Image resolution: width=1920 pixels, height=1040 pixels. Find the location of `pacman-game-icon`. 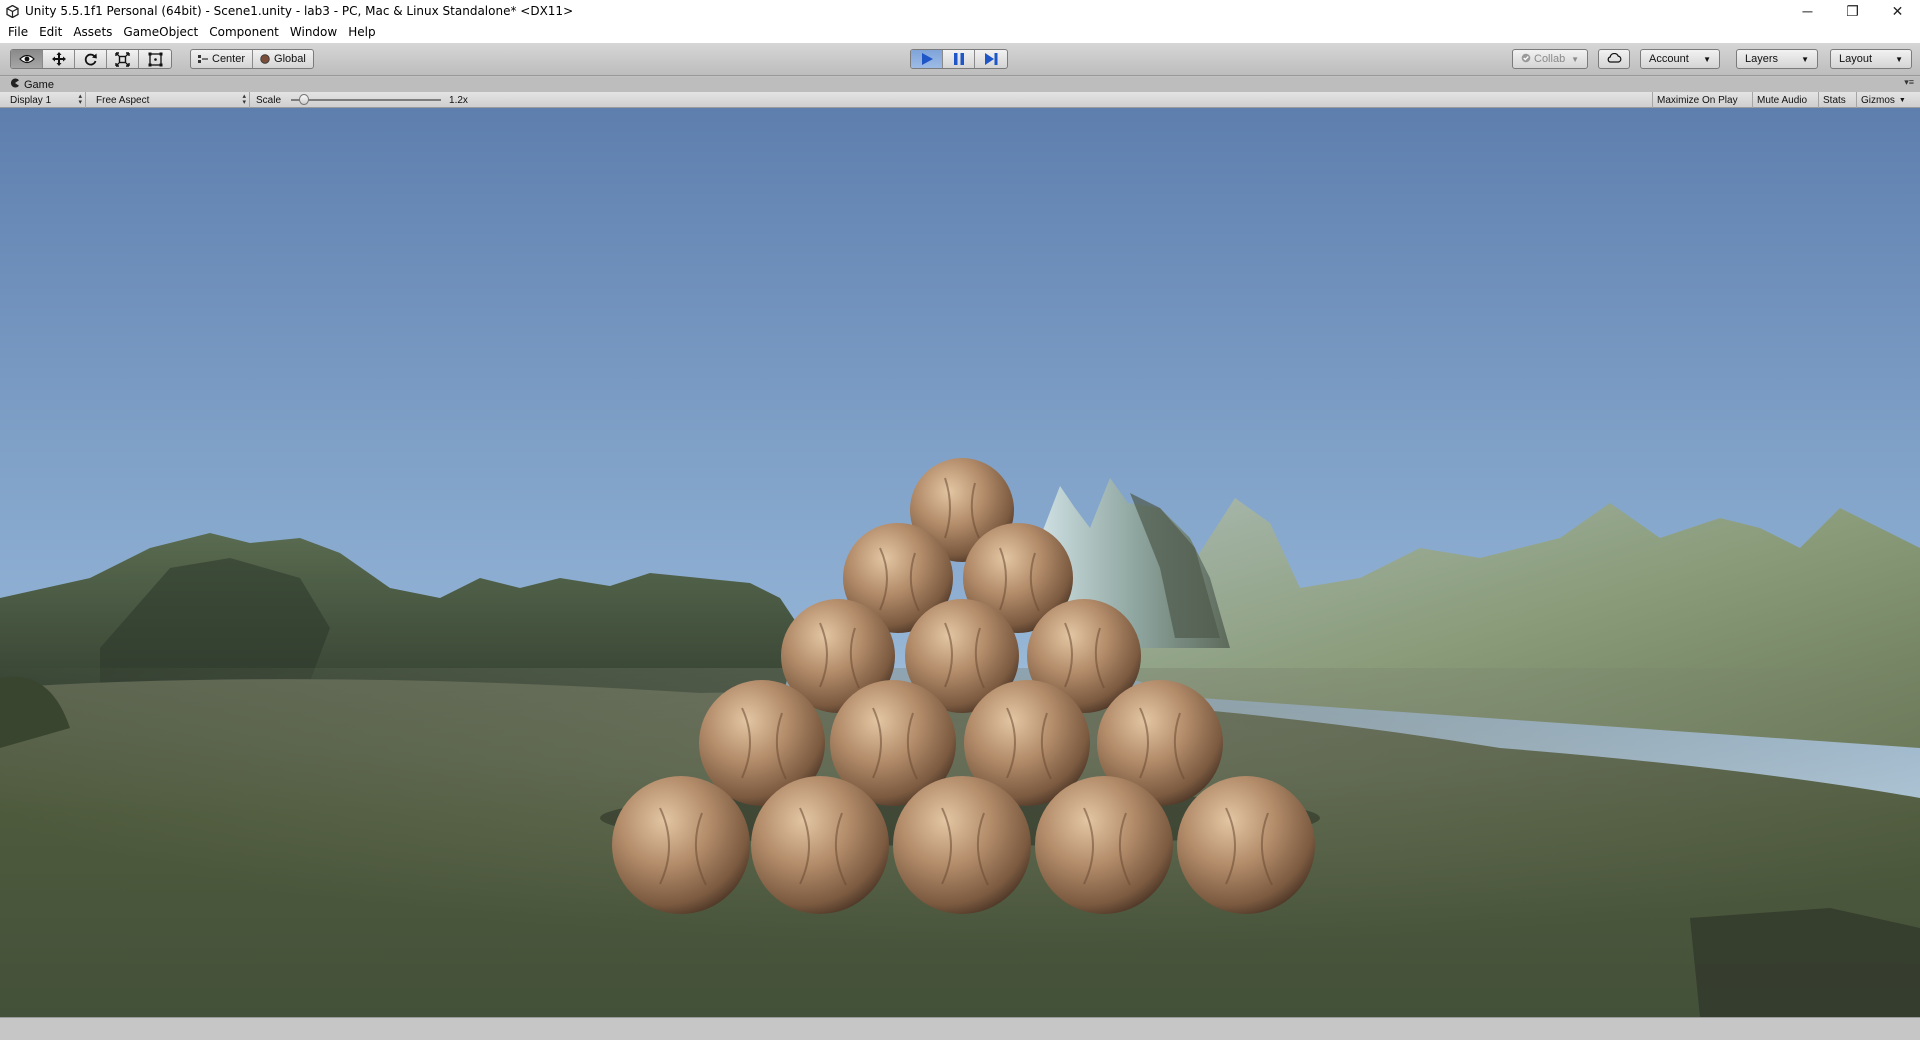

pacman-game-icon is located at coordinates (15, 84).